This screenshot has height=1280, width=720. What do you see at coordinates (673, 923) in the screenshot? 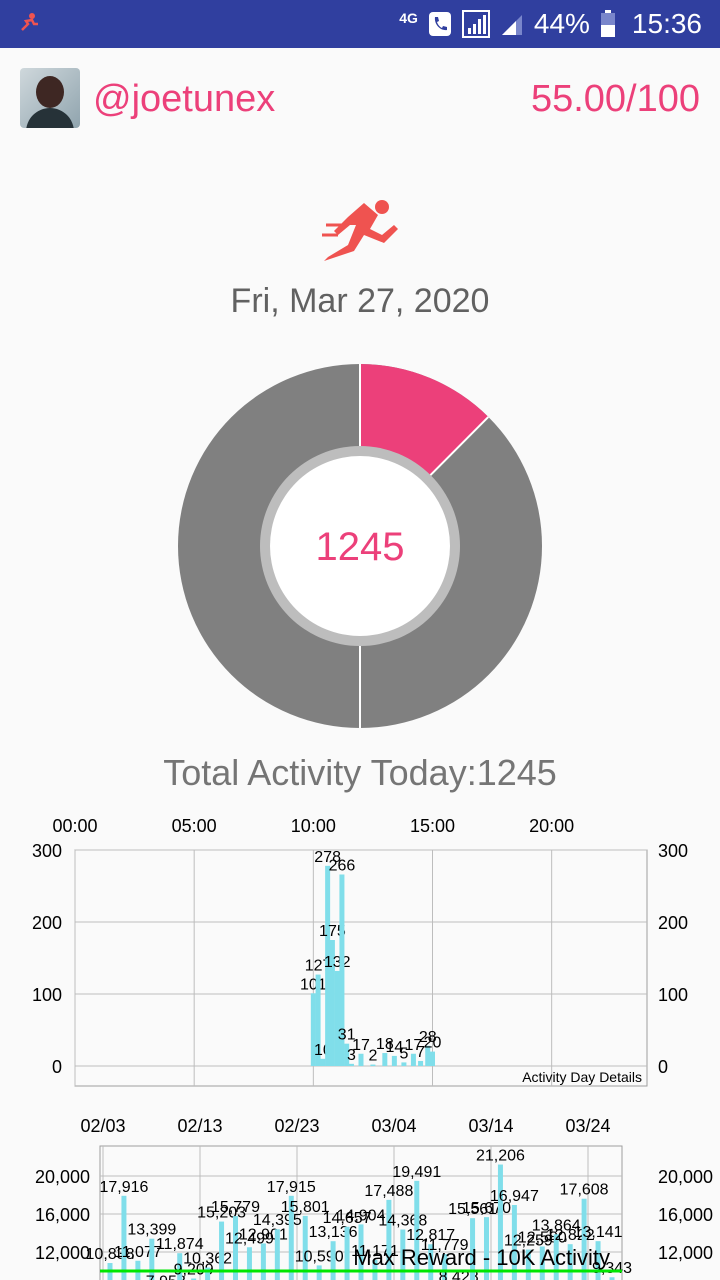
I see `y-tick-right: 200` at bounding box center [673, 923].